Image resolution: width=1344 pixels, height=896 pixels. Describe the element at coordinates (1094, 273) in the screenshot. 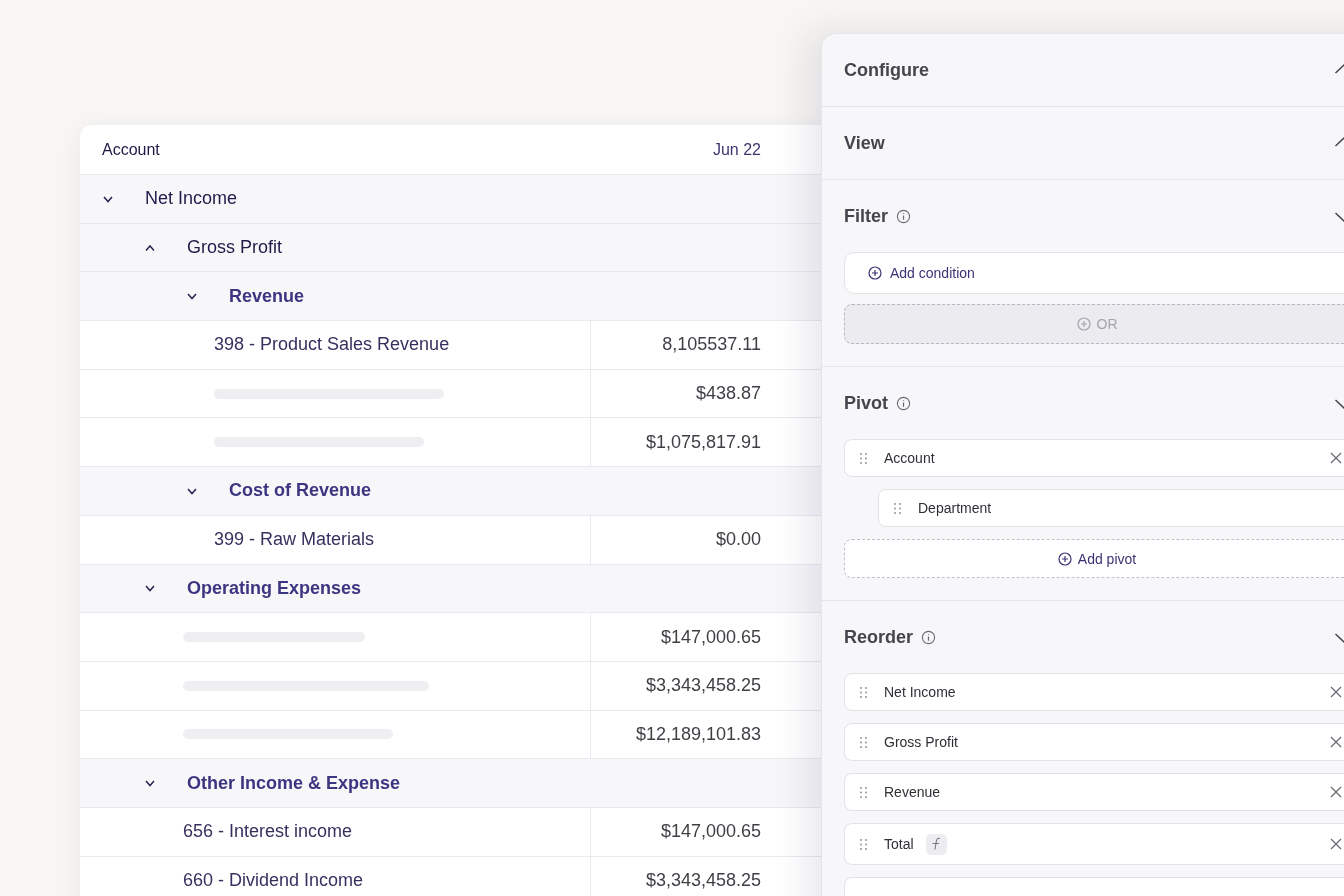

I see `add-condition-button: Add condition` at that location.